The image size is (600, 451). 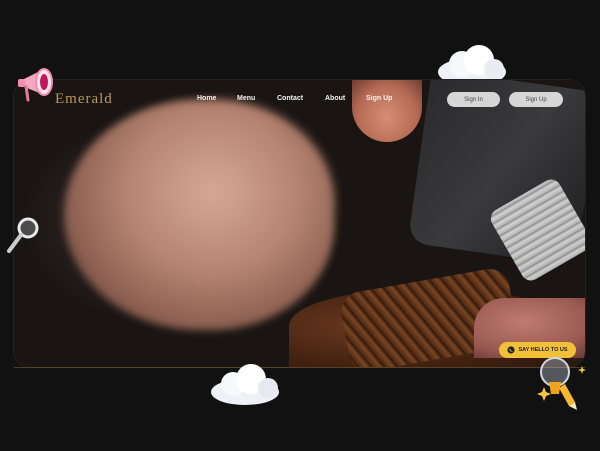 I want to click on cloud-icon, so click(x=245, y=384).